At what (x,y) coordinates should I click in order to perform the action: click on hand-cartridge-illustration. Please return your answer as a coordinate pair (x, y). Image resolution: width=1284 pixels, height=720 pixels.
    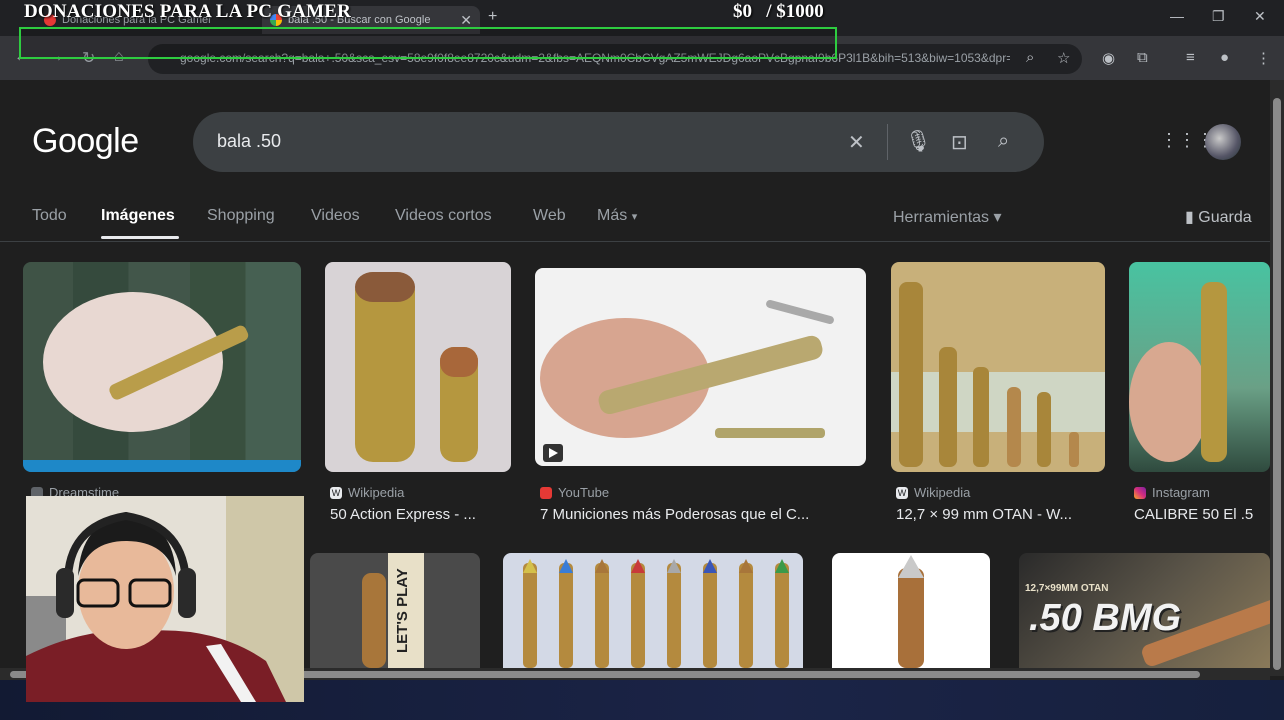
    Looking at the image, I should click on (687, 380).